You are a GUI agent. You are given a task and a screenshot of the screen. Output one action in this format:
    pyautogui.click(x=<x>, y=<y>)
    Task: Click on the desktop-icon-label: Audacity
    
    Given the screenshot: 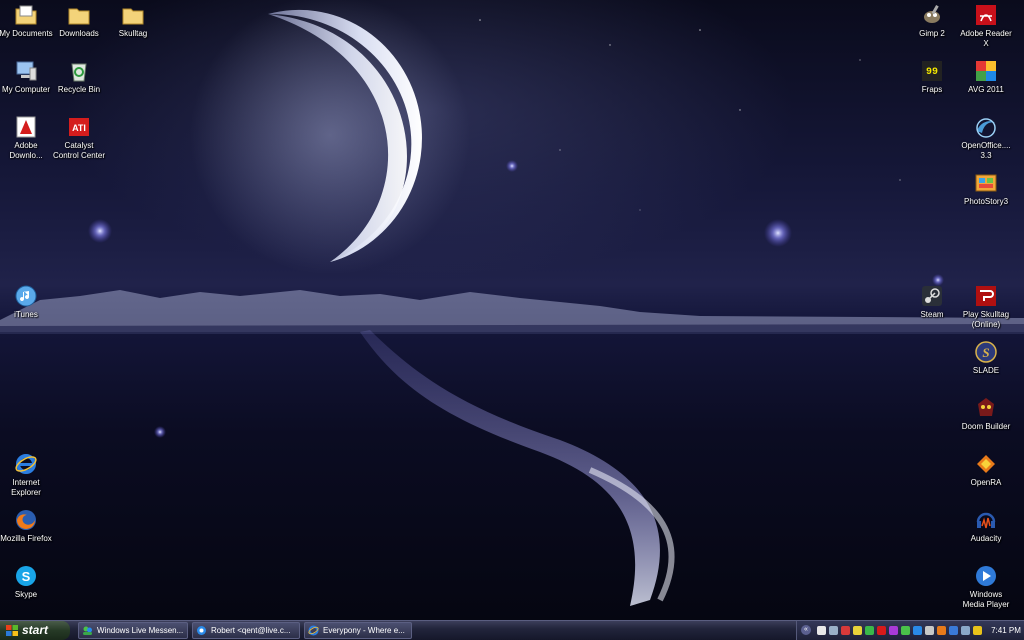 What is the action you would take?
    pyautogui.click(x=986, y=538)
    